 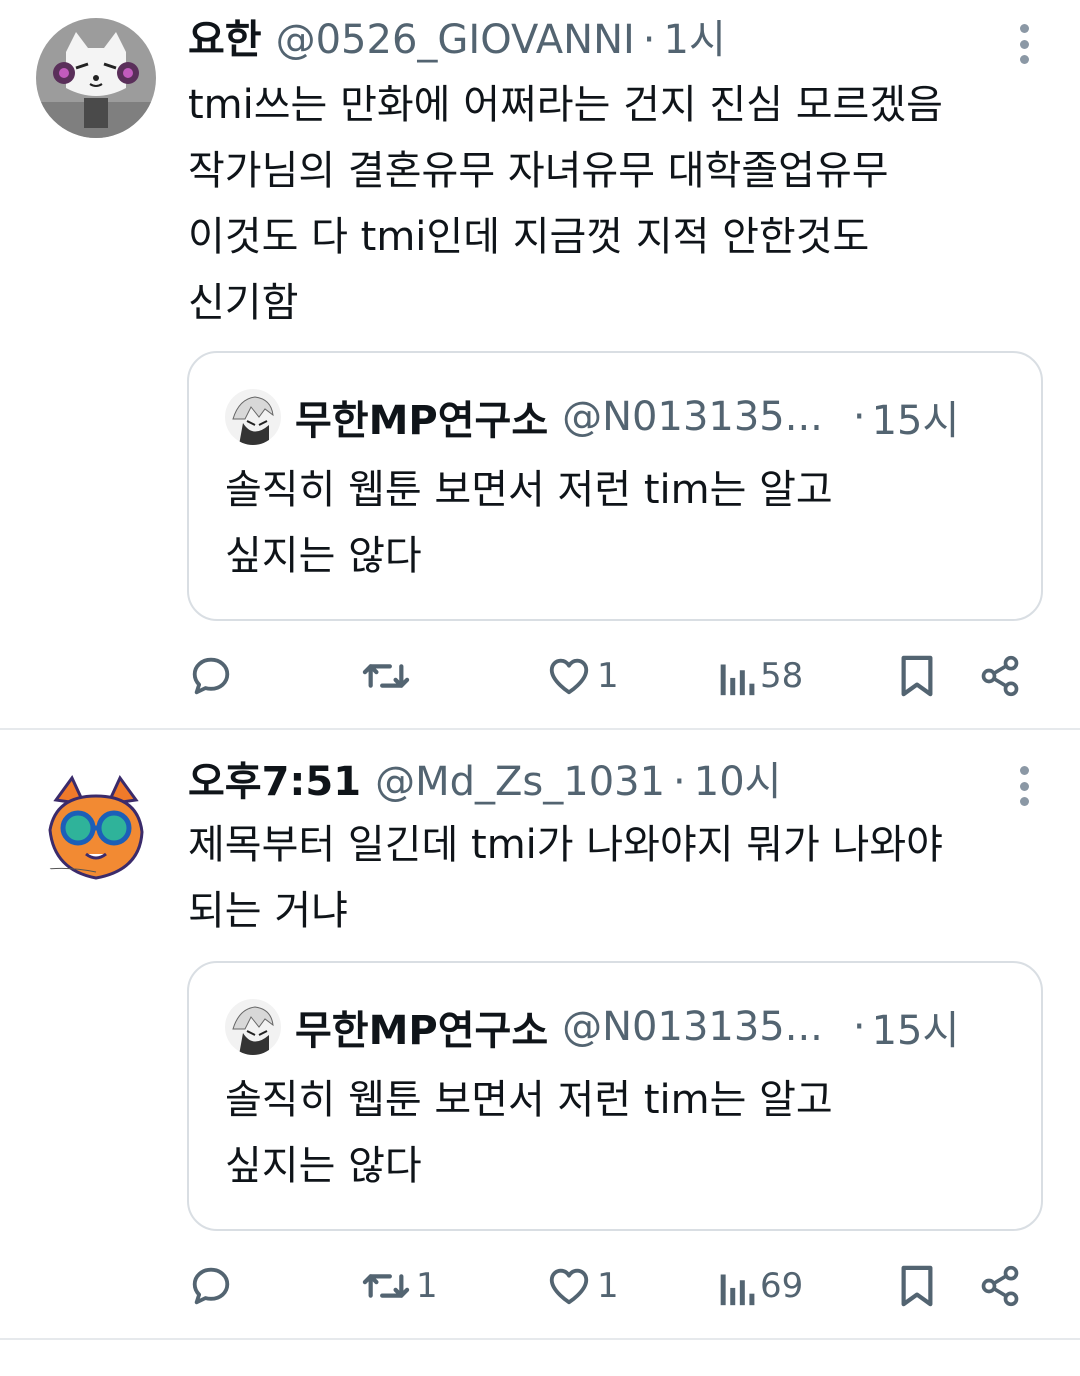 I want to click on timestamp: 10시, so click(x=738, y=782).